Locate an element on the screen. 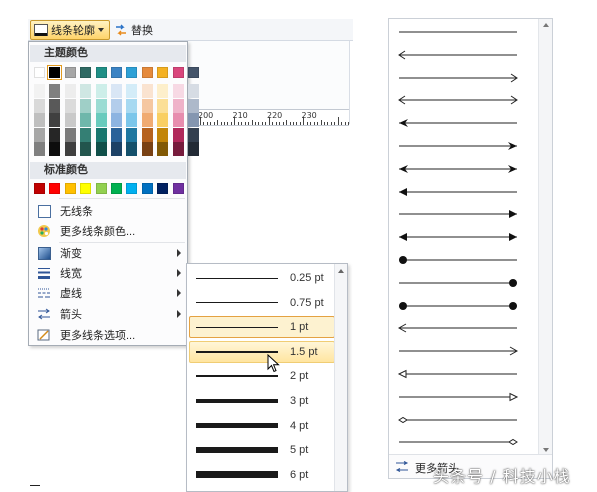  line-weight-option: 6 pt is located at coordinates (262, 475).